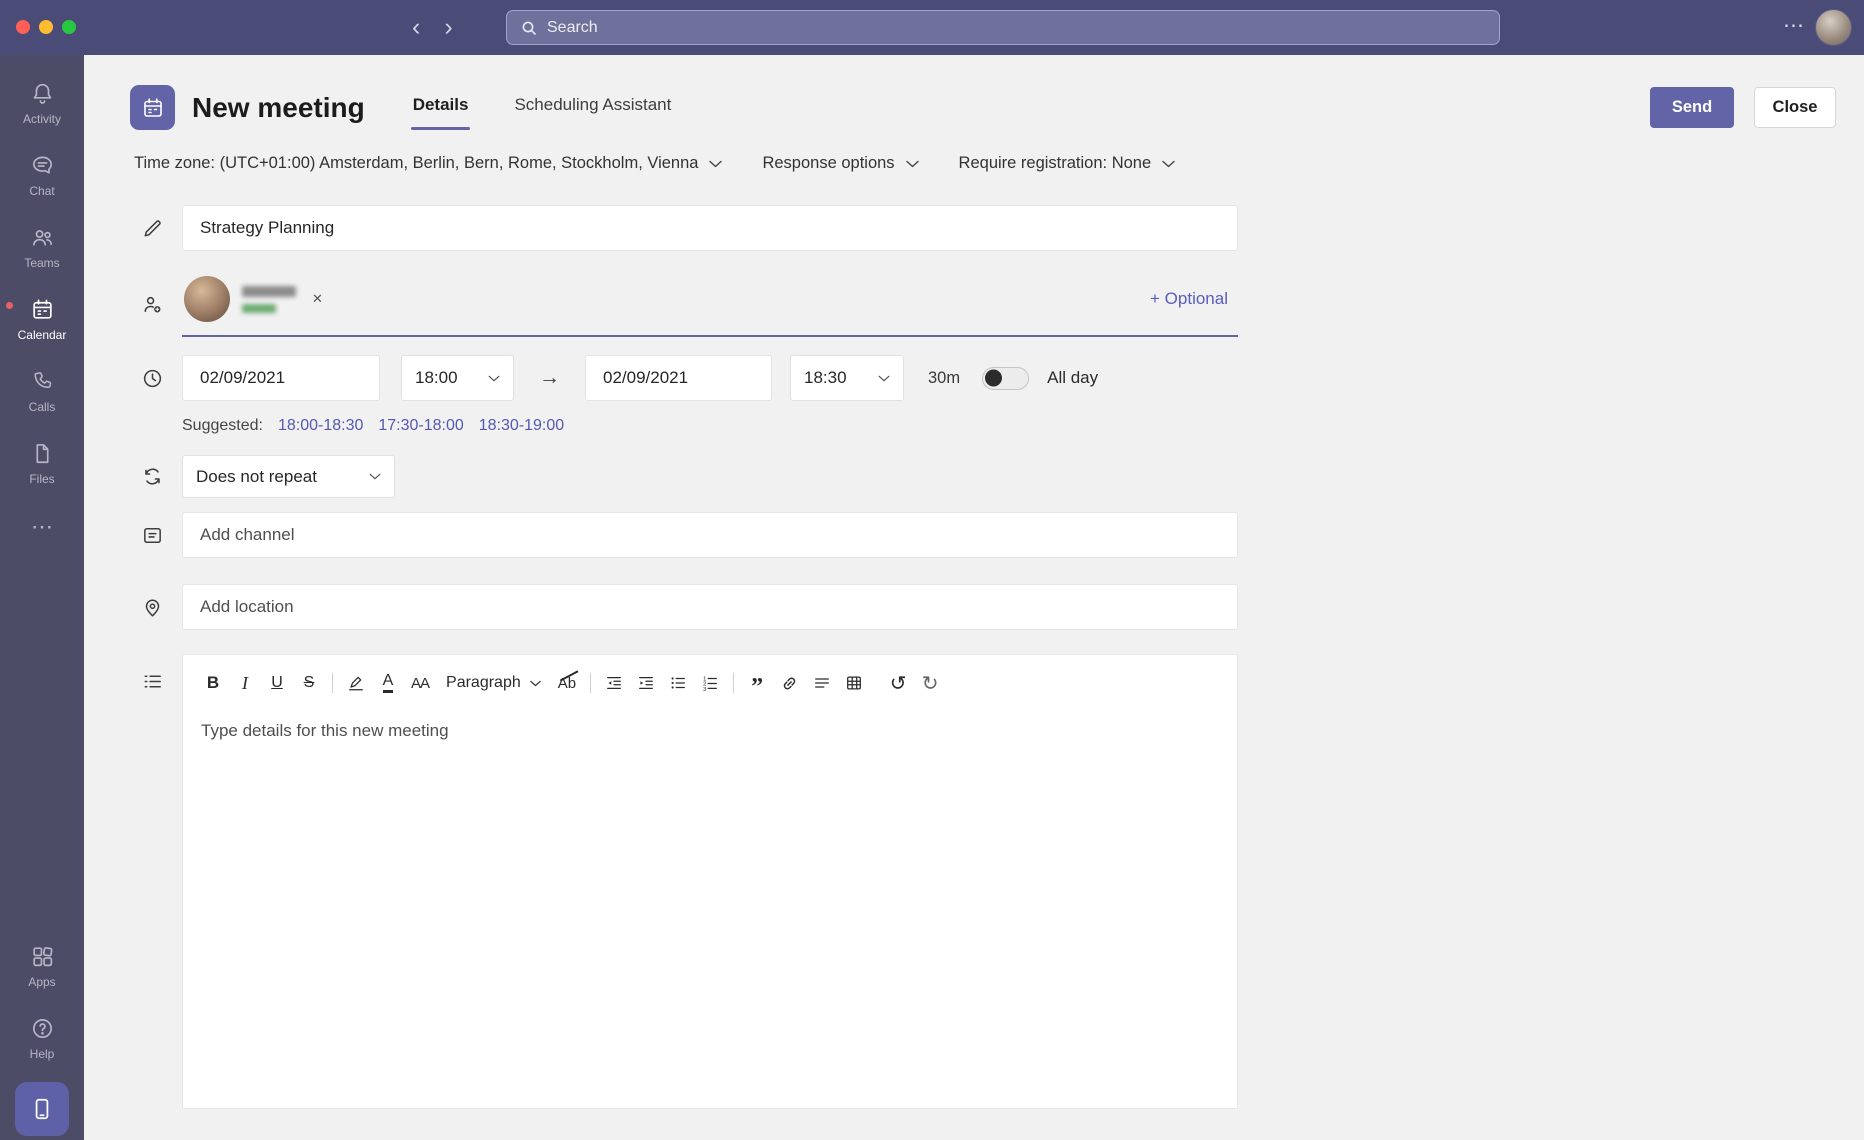 The width and height of the screenshot is (1864, 1140). What do you see at coordinates (420, 426) in the screenshot?
I see `suggested-time-link: 17:30-18:00` at bounding box center [420, 426].